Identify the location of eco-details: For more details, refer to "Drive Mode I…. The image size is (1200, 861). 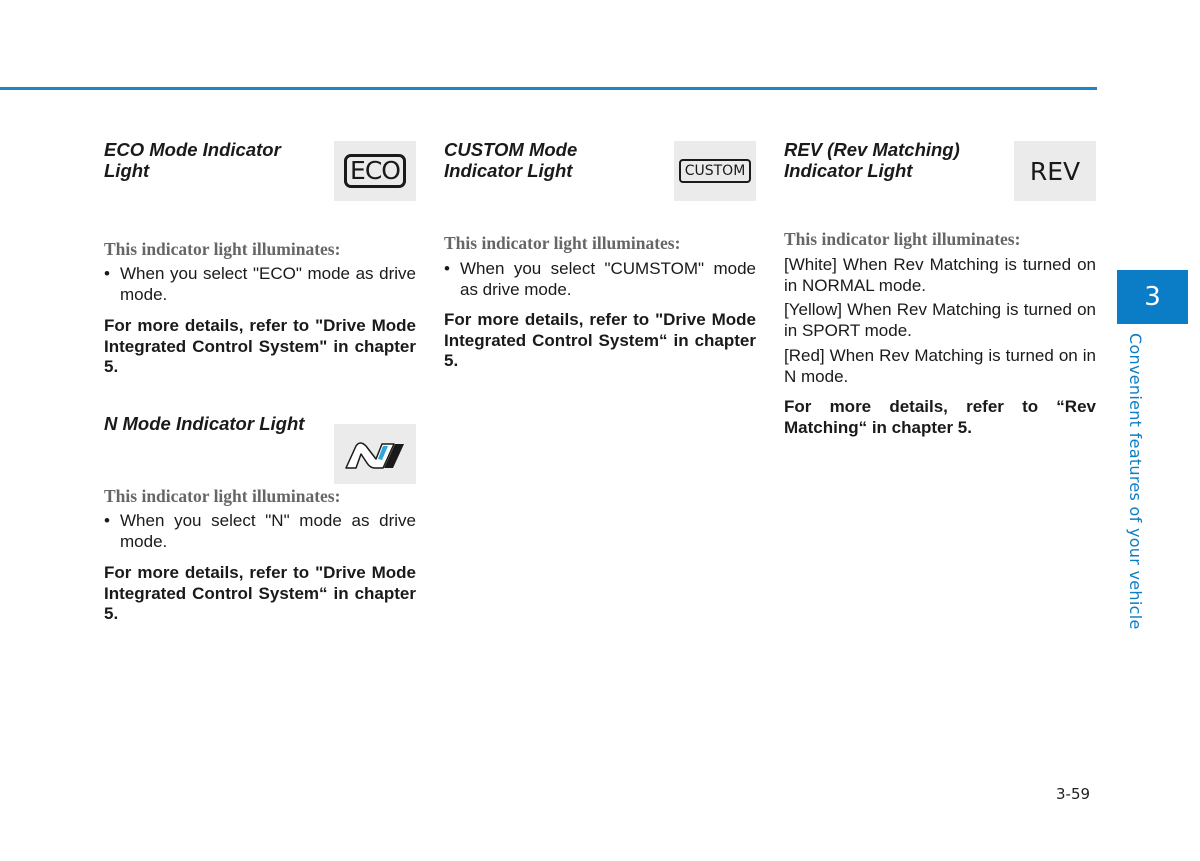
(260, 346).